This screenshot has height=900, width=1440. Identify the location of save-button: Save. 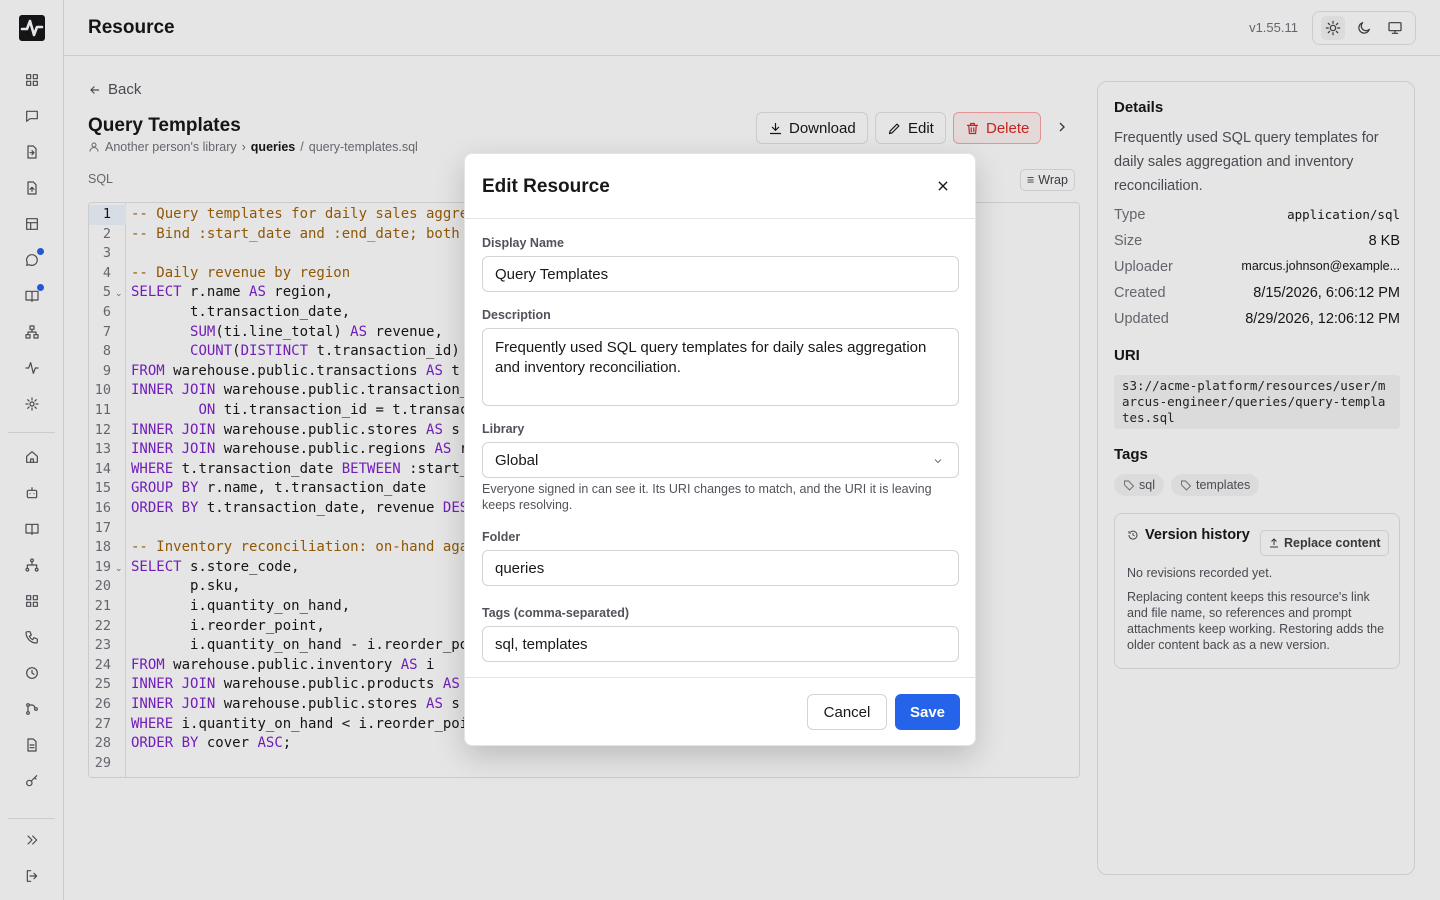
(927, 712).